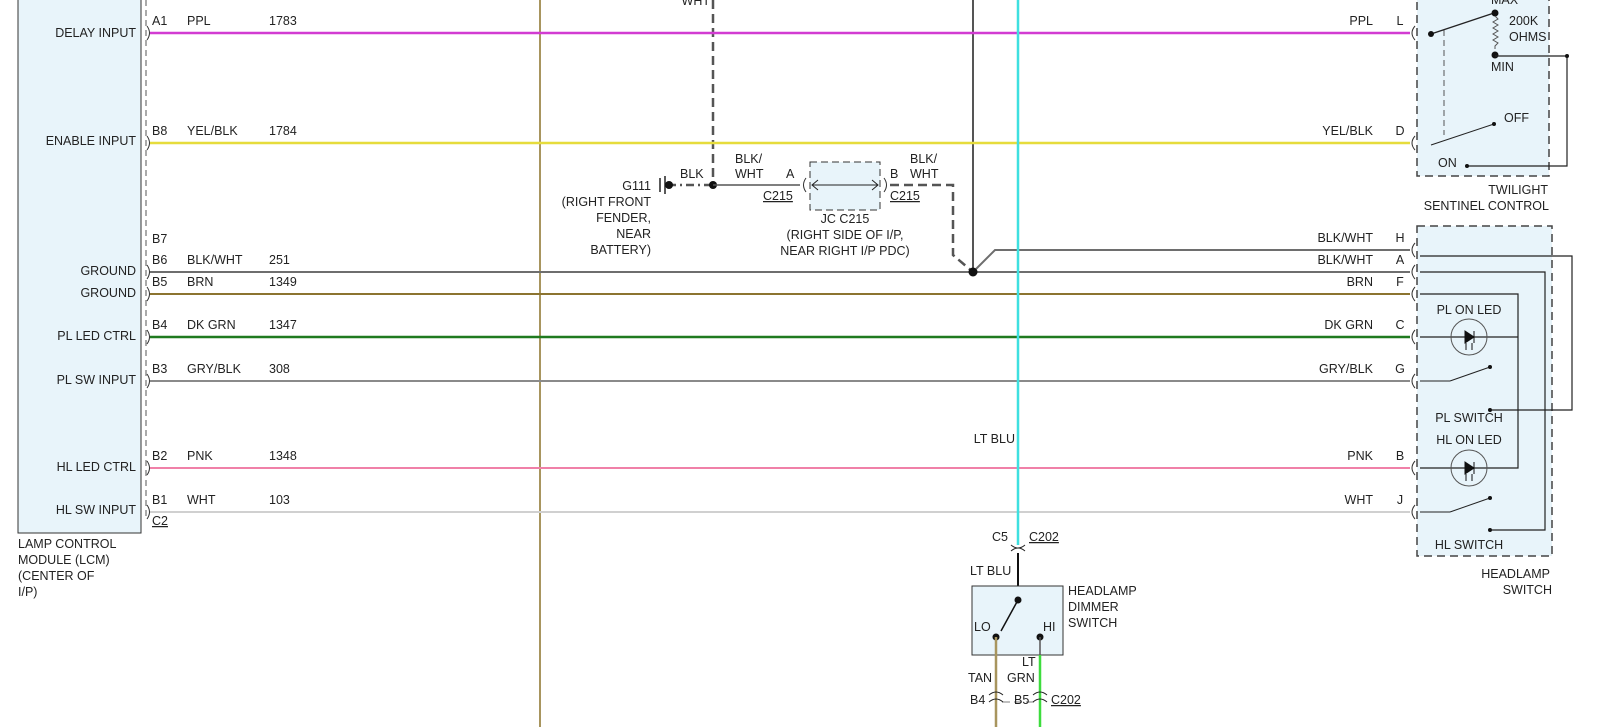 Image resolution: width=1597 pixels, height=727 pixels. What do you see at coordinates (1447, 163) in the screenshot?
I see `on-label: ON` at bounding box center [1447, 163].